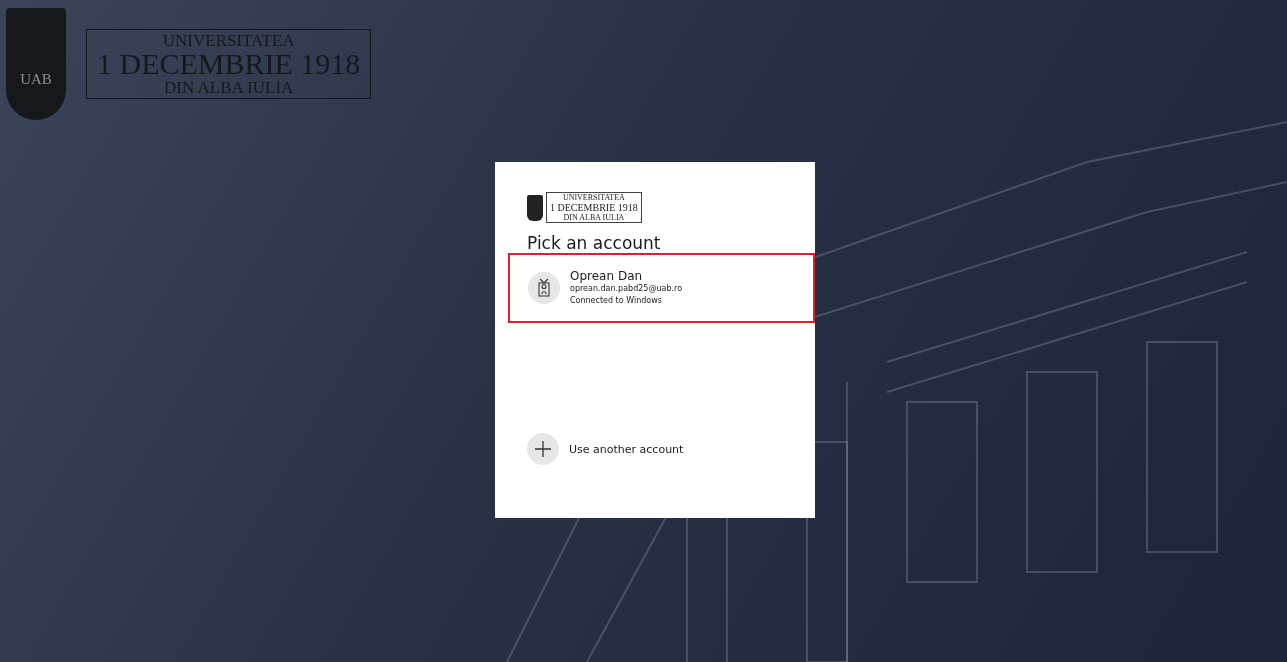 The width and height of the screenshot is (1287, 662). Describe the element at coordinates (594, 217) in the screenshot. I see `logo-text: DIN ALBA IULIA` at that location.